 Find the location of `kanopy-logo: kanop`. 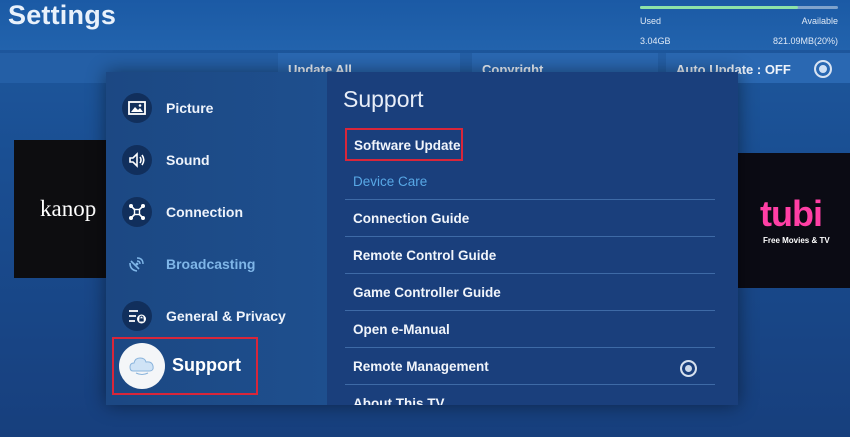

kanopy-logo: kanop is located at coordinates (68, 208).